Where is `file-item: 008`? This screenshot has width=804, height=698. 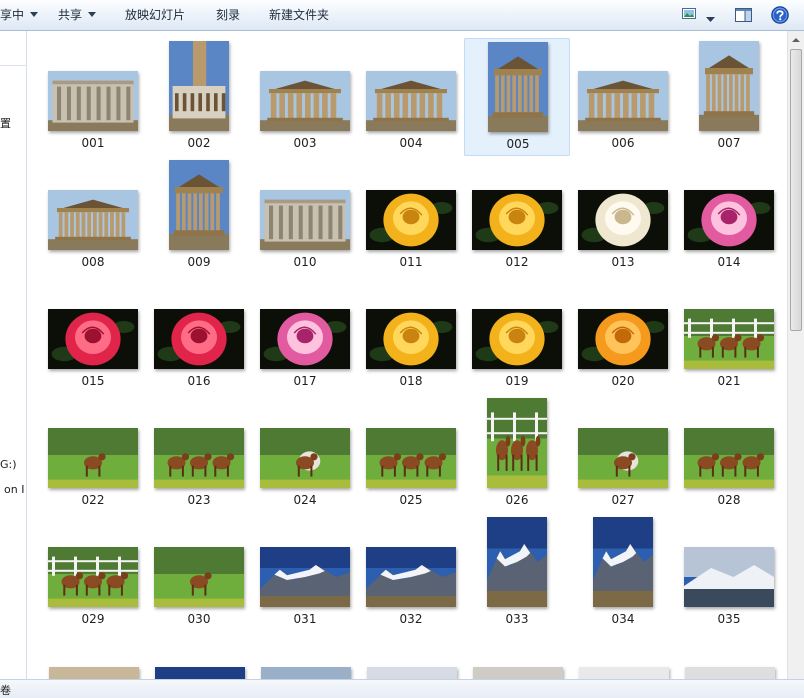
file-item: 008 is located at coordinates (93, 216).